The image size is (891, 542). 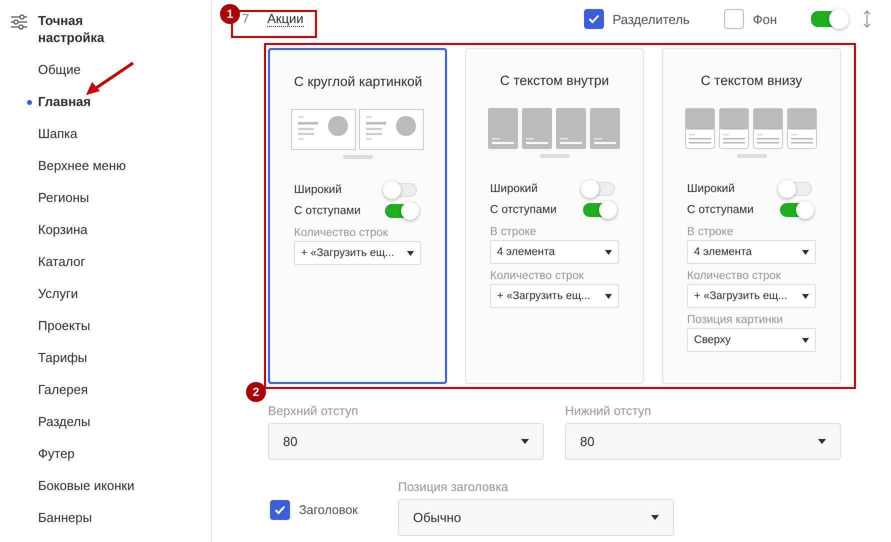 What do you see at coordinates (651, 19) in the screenshot?
I see `checkbox-label: Разделитель` at bounding box center [651, 19].